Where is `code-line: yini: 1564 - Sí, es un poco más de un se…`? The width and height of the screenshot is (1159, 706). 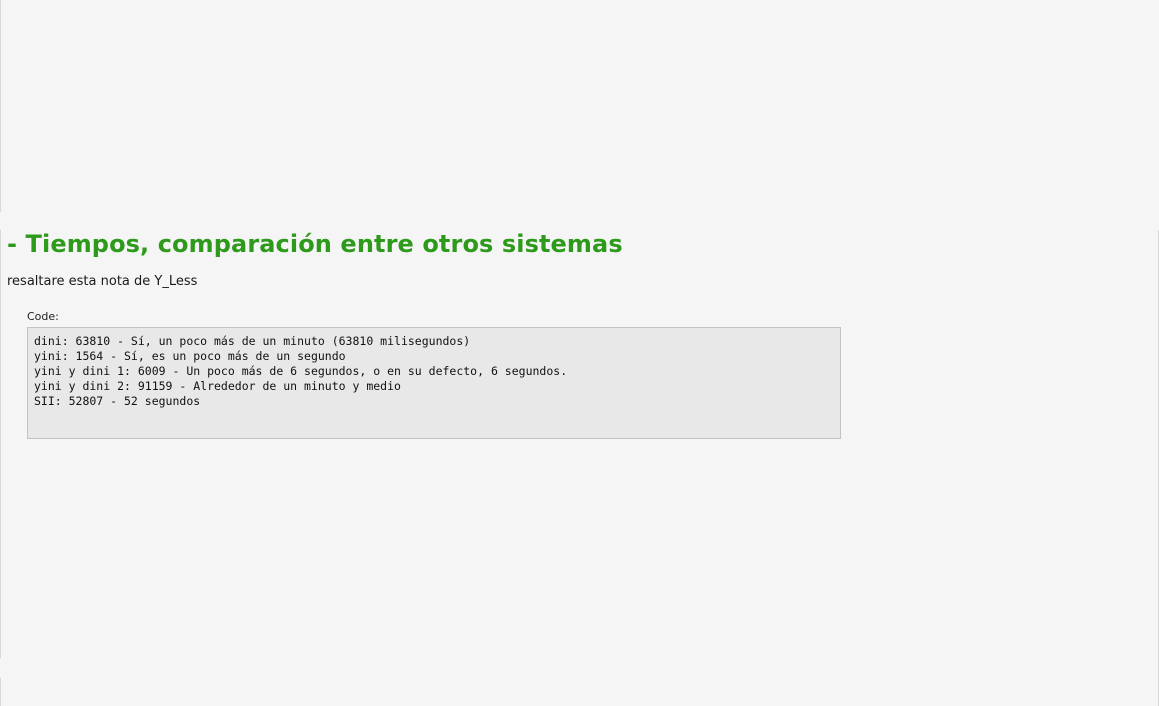 code-line: yini: 1564 - Sí, es un poco más de un se… is located at coordinates (190, 356).